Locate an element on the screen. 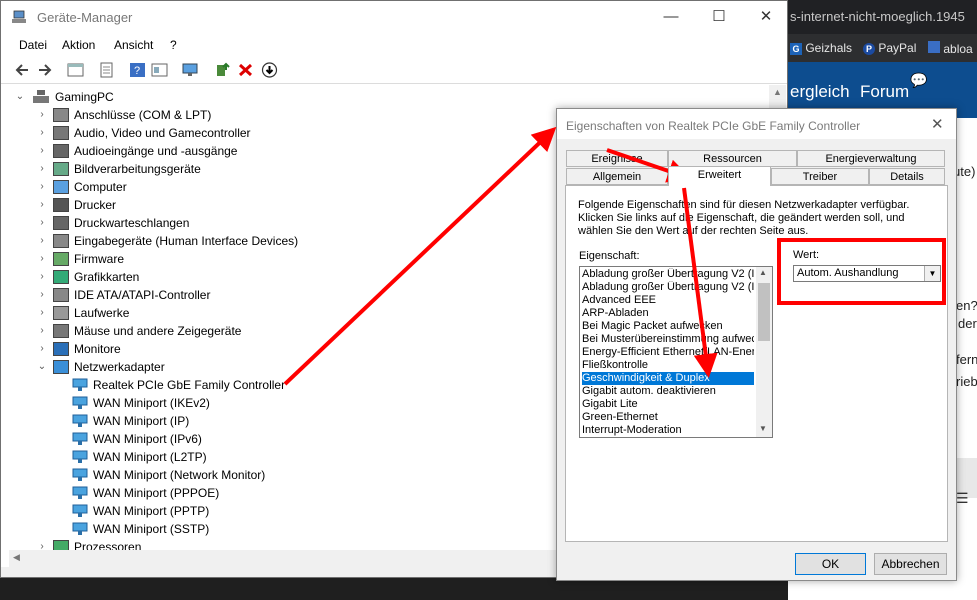 Image resolution: width=977 pixels, height=600 pixels. document-icon is located at coordinates (106, 70).